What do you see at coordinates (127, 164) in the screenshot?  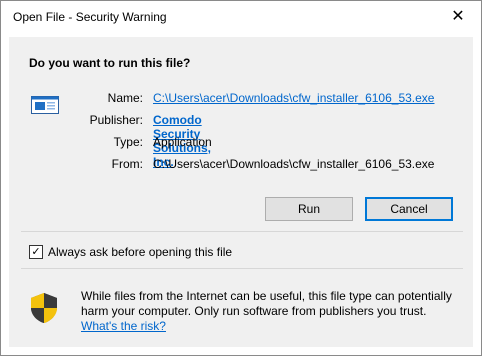 I see `from-label: From:` at bounding box center [127, 164].